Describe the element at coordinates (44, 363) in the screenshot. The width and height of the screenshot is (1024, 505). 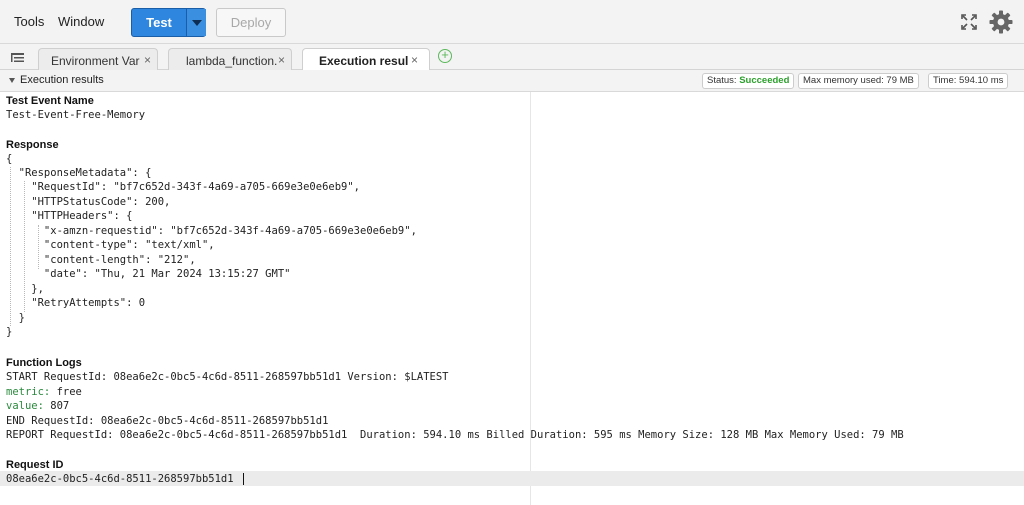
I see `function-logs-heading: Function Logs` at that location.